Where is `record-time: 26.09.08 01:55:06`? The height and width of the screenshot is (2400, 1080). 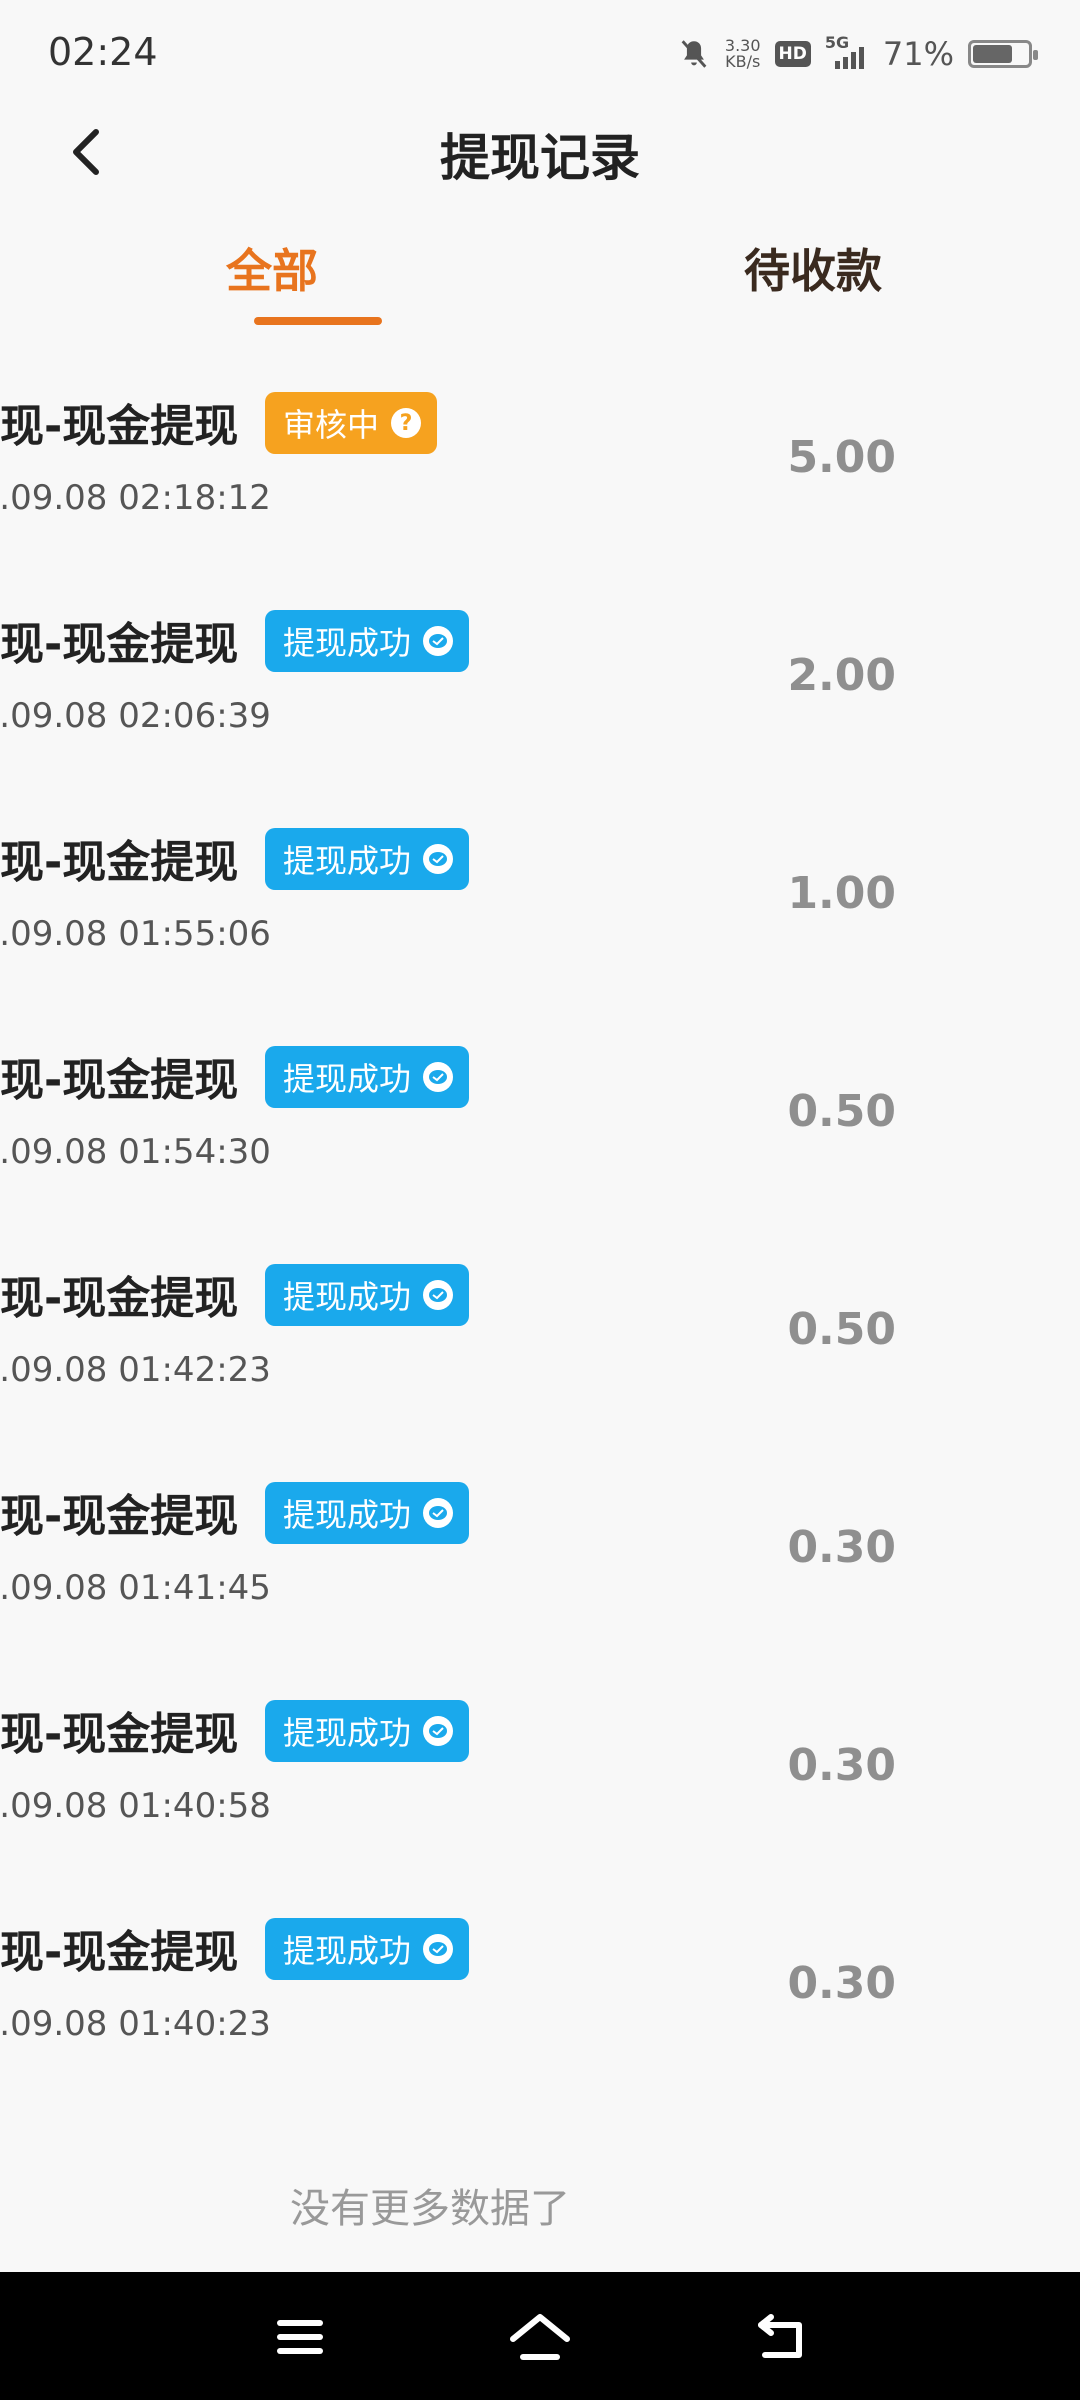 record-time: 26.09.08 01:55:06 is located at coordinates (135, 934).